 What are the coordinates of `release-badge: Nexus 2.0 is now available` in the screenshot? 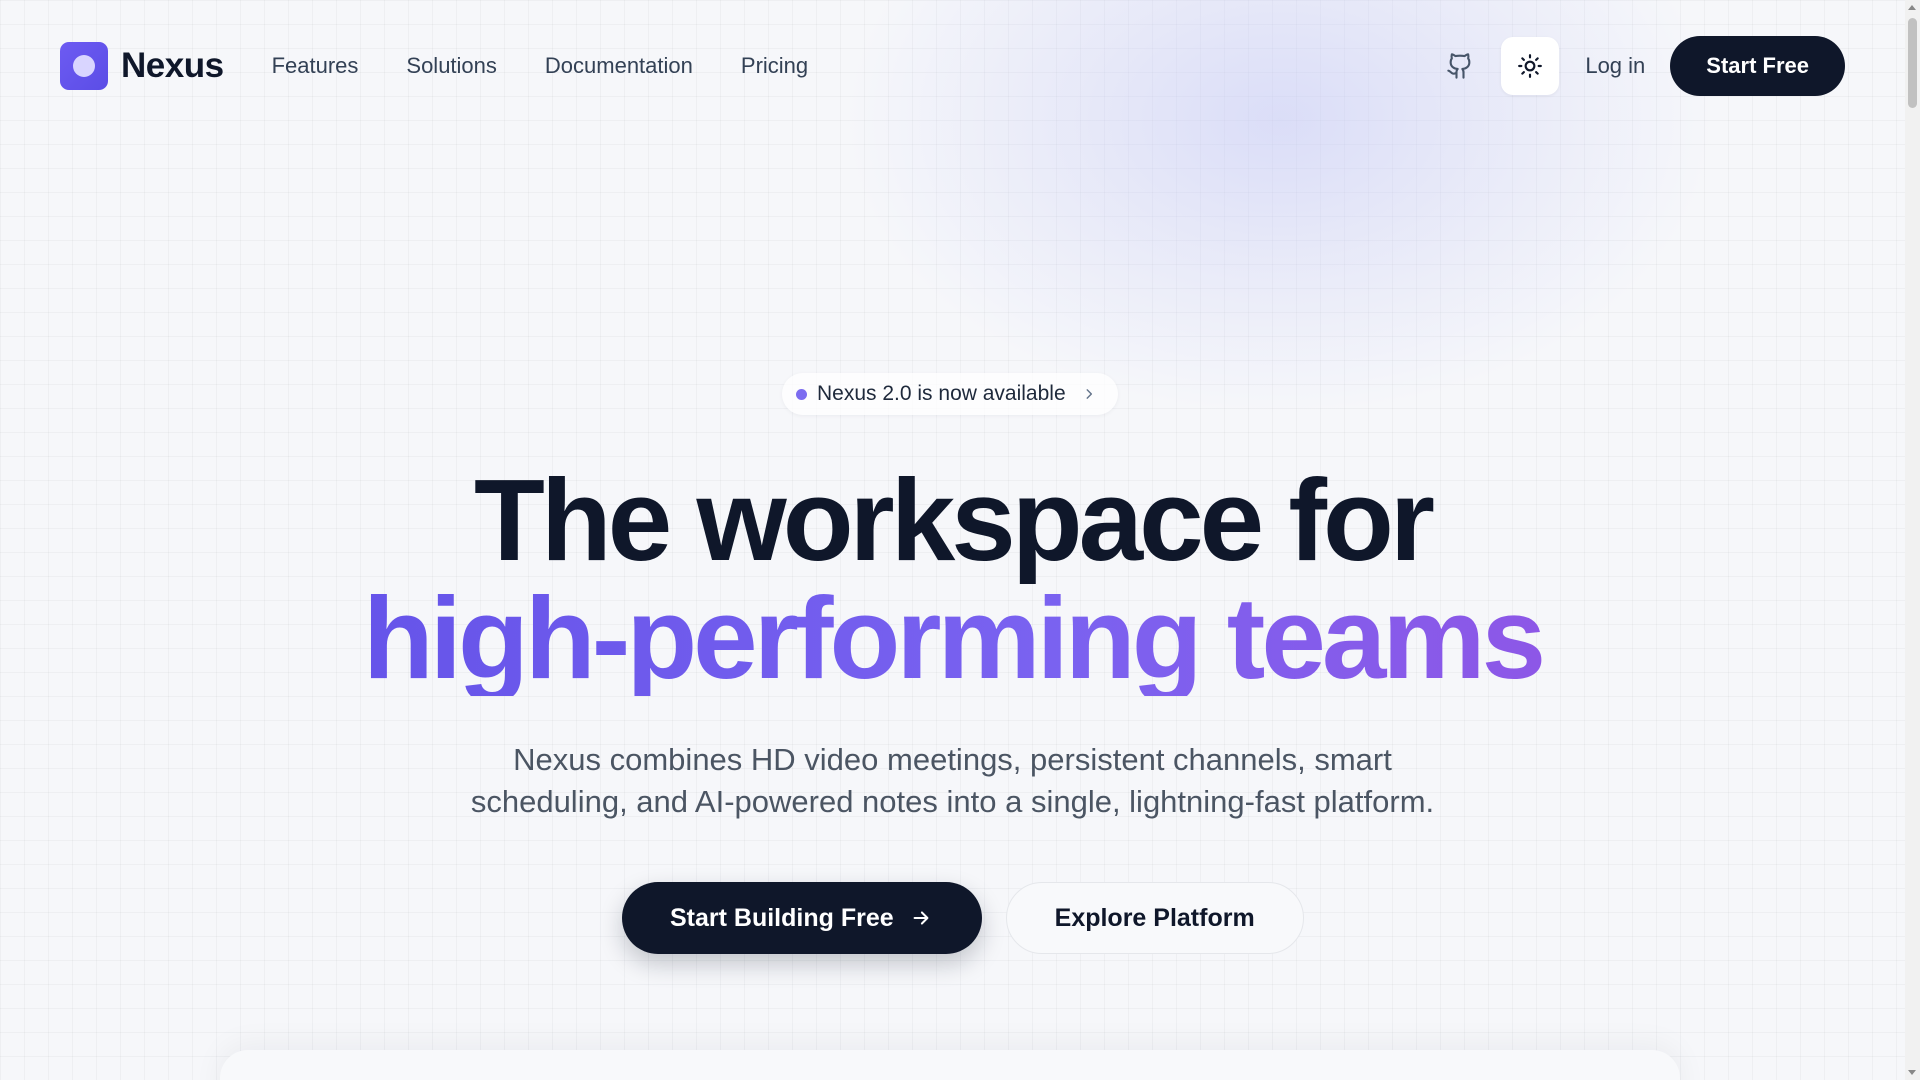 It's located at (950, 394).